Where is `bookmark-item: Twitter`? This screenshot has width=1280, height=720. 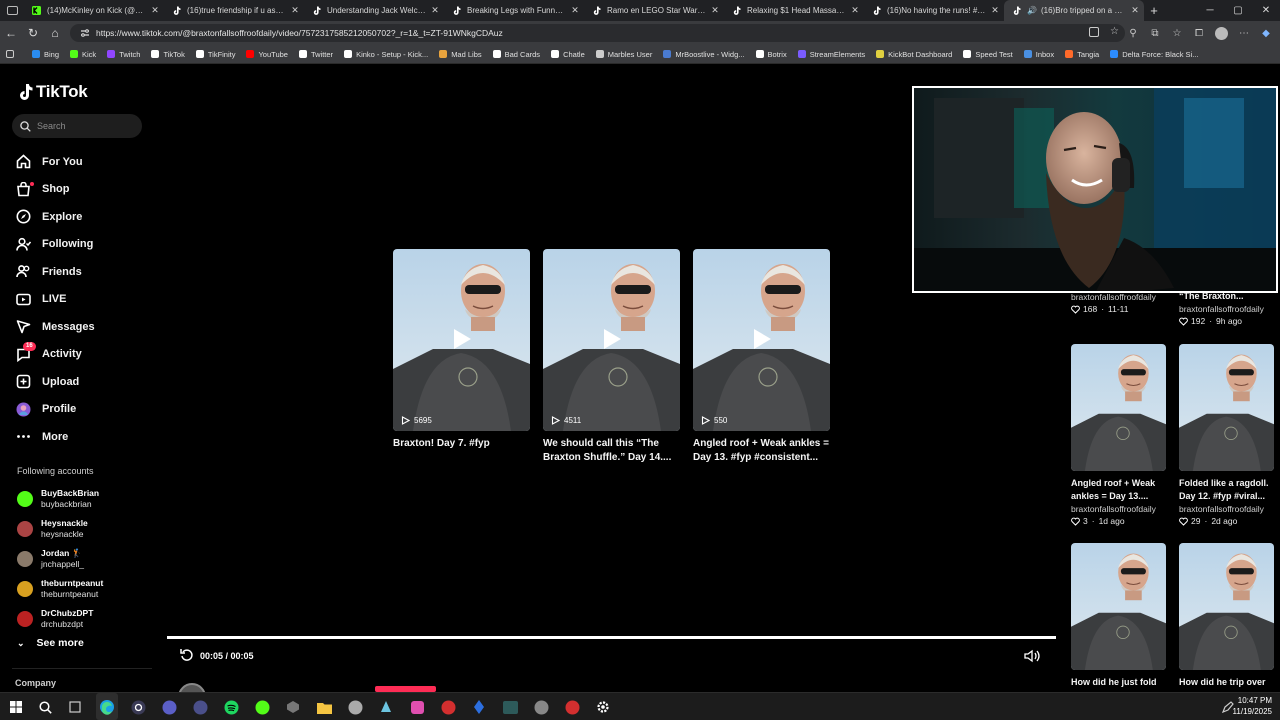
bookmark-item: Twitter is located at coordinates (315, 54).